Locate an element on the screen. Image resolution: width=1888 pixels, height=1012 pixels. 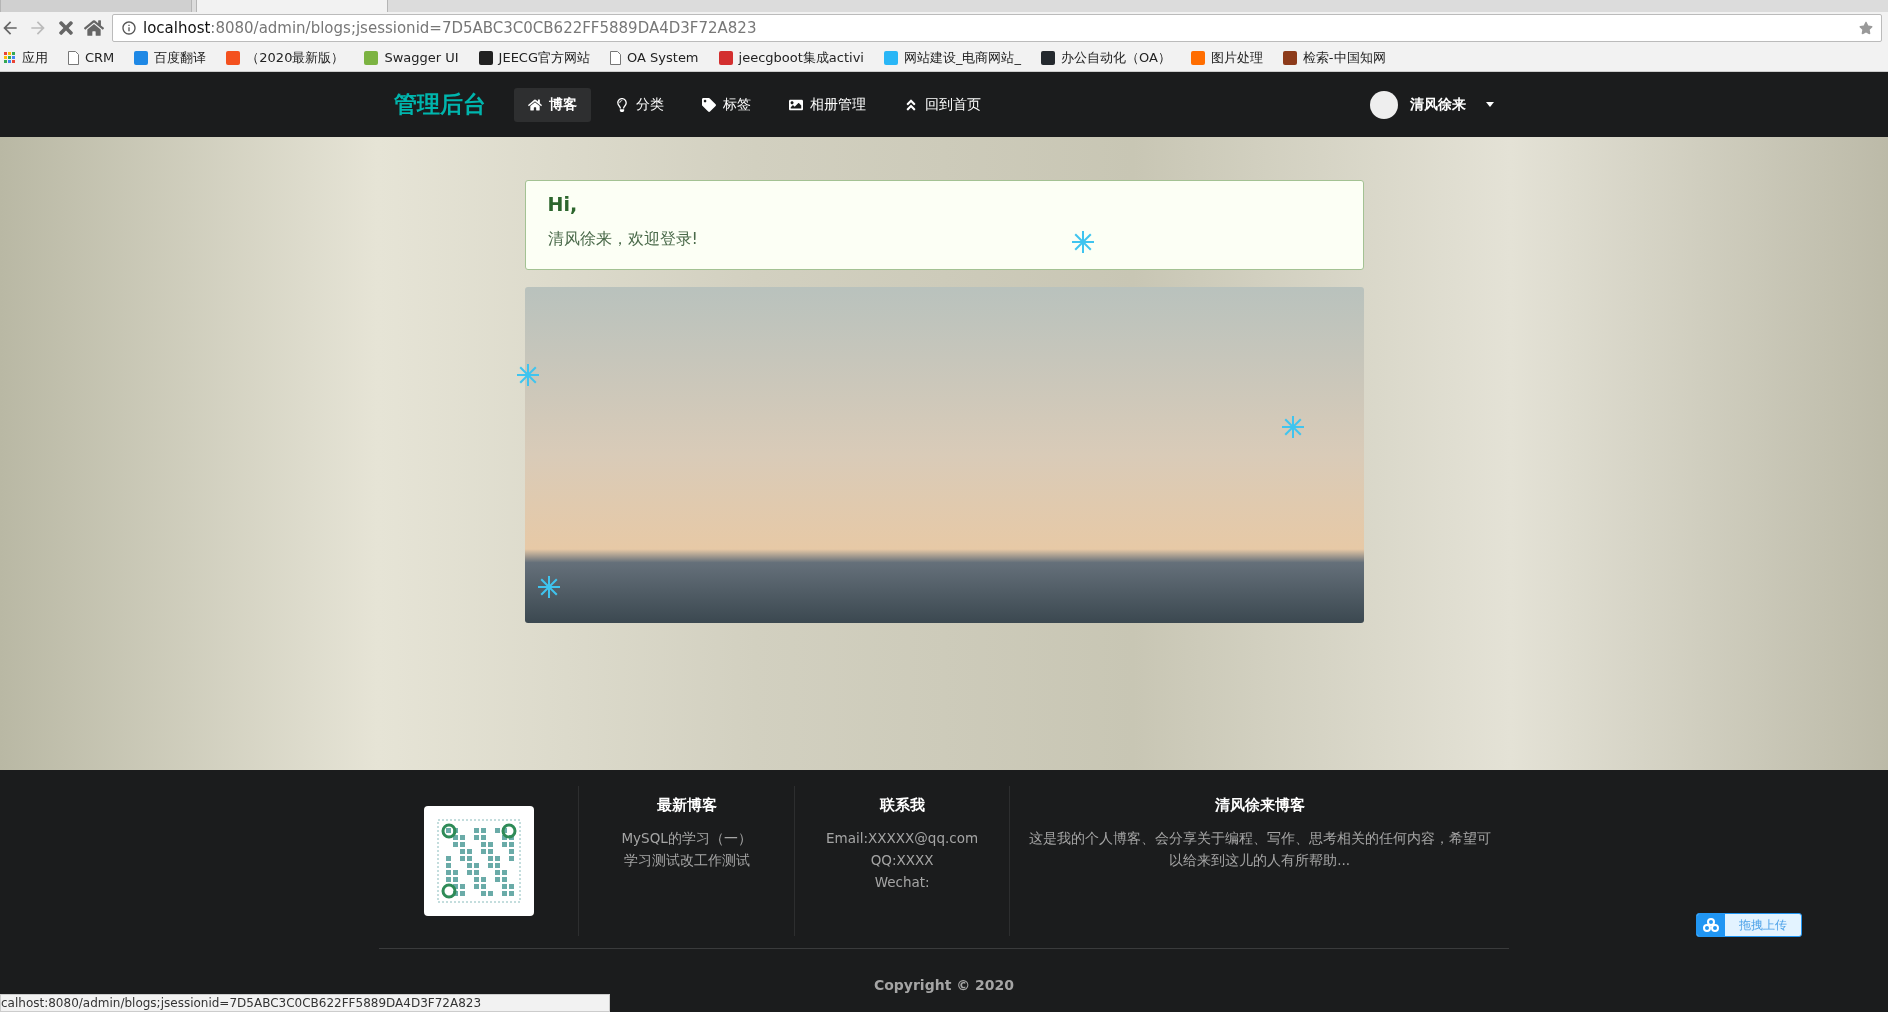
stop-icon is located at coordinates (66, 28).